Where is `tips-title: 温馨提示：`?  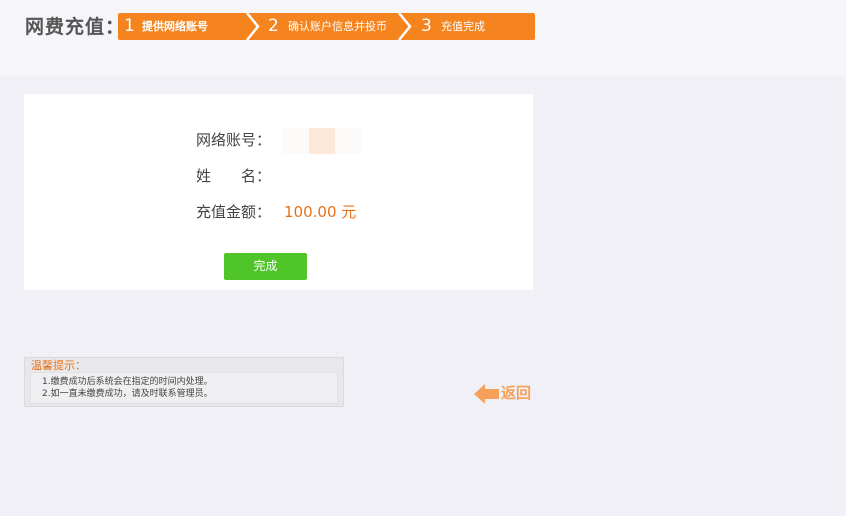 tips-title: 温馨提示： is located at coordinates (58, 365).